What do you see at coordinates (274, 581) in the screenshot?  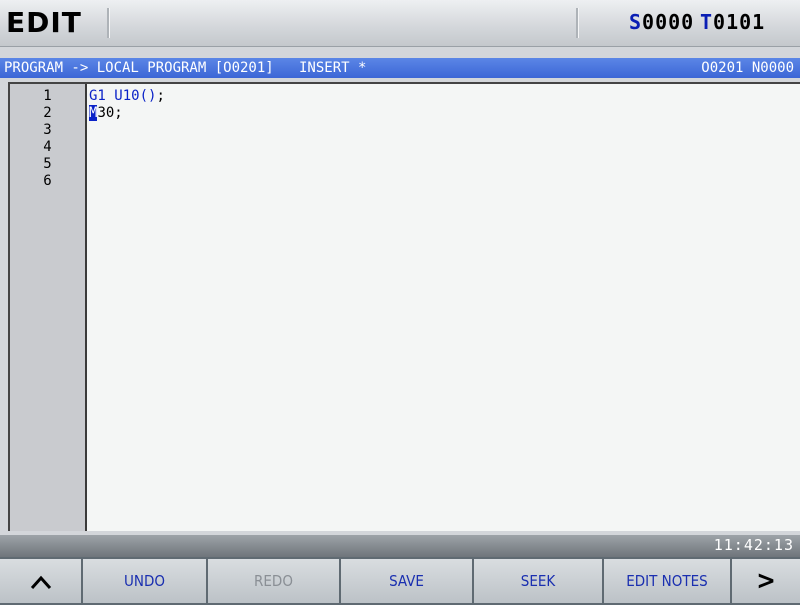 I see `redo-button: REDO` at bounding box center [274, 581].